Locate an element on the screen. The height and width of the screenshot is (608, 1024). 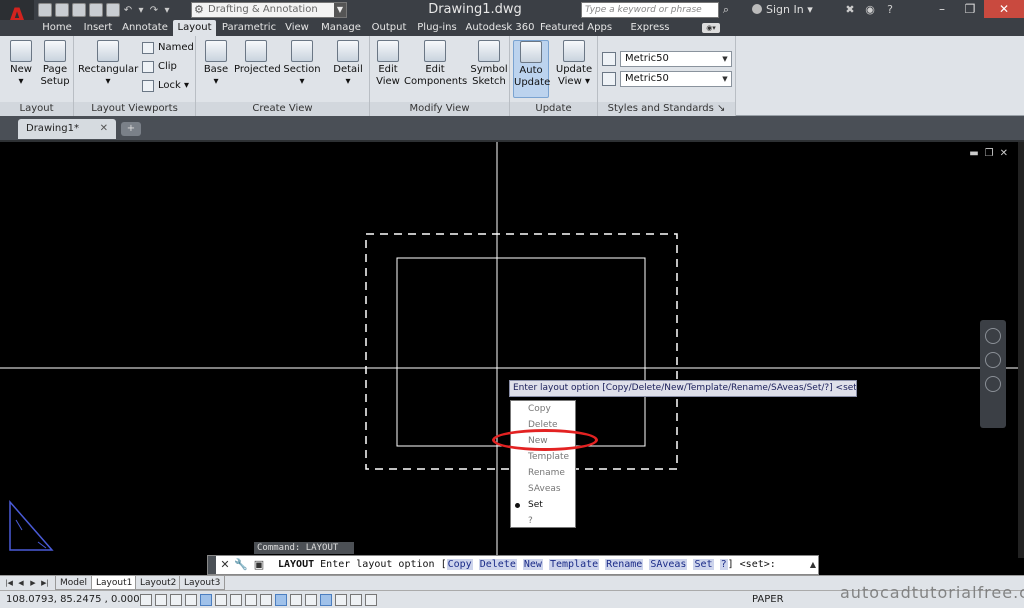
tab-annotate: Annotate is located at coordinates (145, 28).